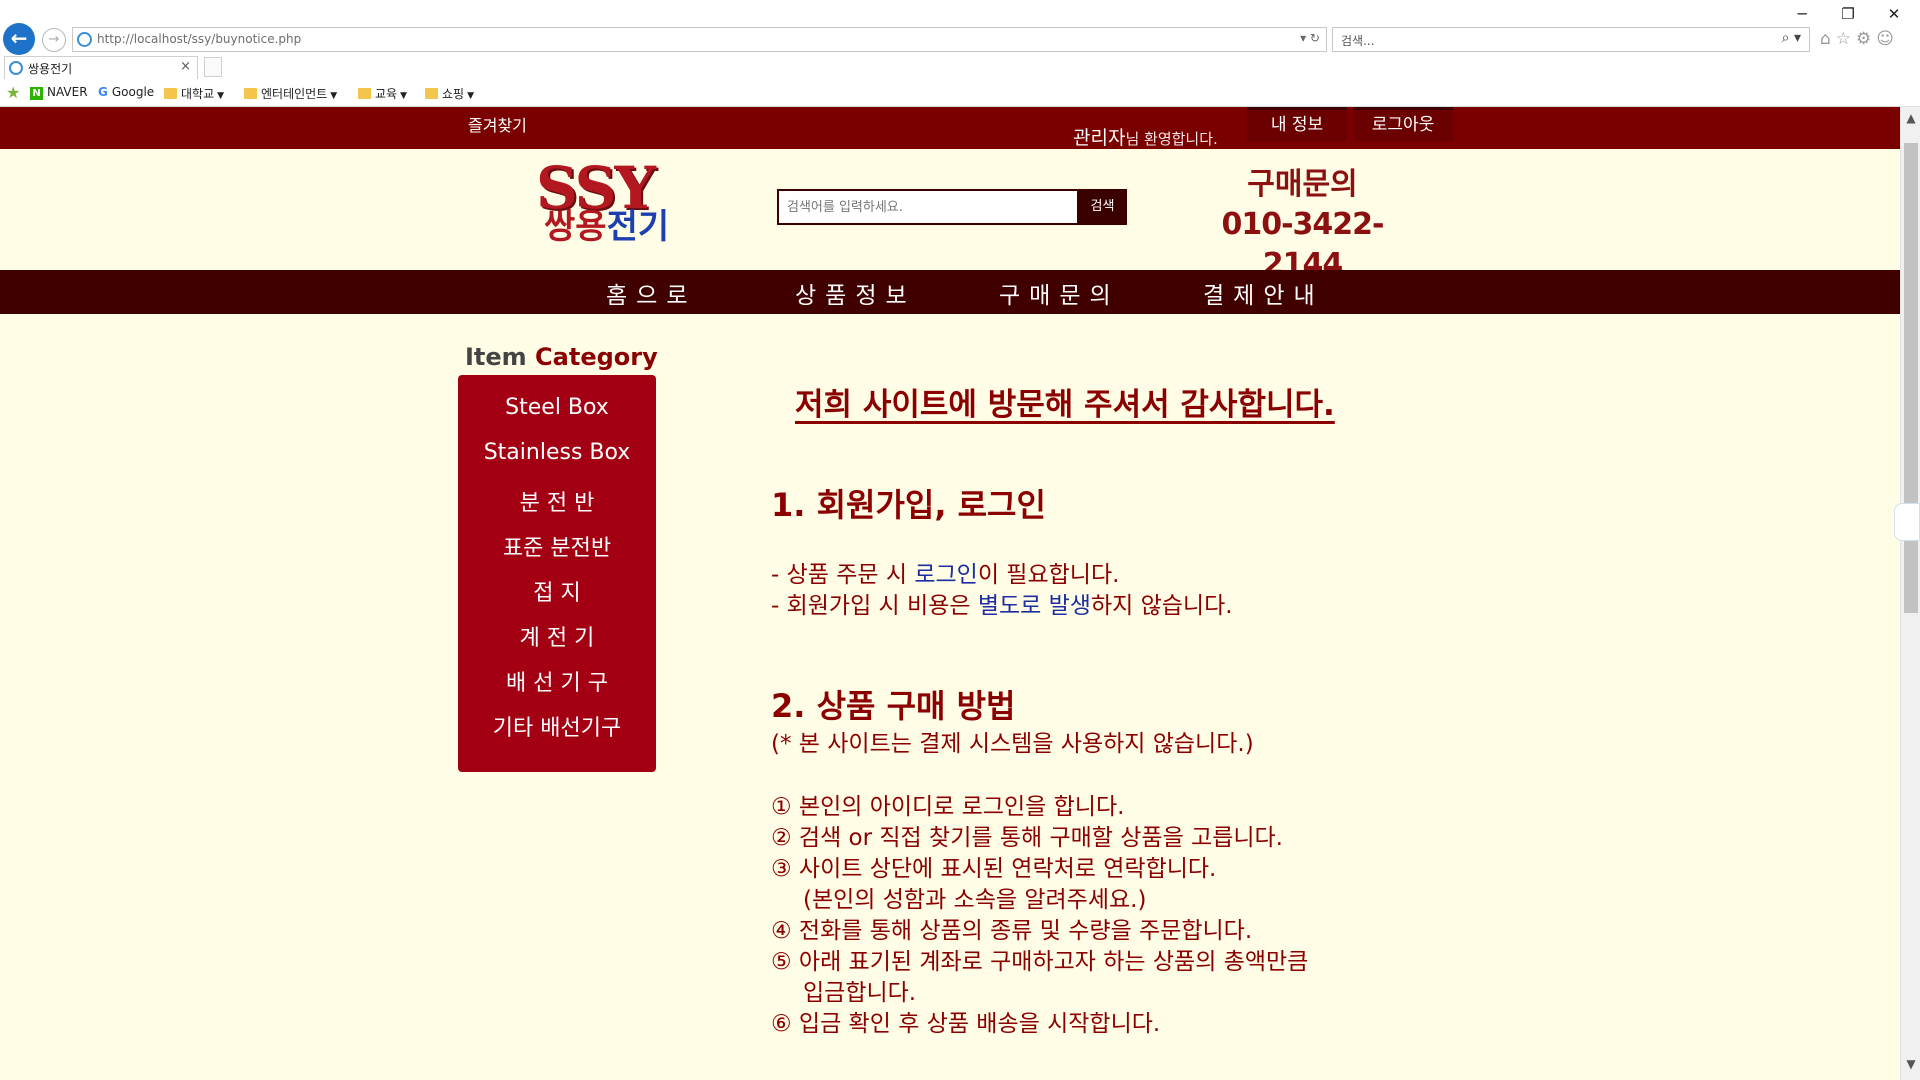 This screenshot has height=1080, width=1920. Describe the element at coordinates (1302, 225) in the screenshot. I see `contact-info: 구매문의 010-3422-2144` at that location.